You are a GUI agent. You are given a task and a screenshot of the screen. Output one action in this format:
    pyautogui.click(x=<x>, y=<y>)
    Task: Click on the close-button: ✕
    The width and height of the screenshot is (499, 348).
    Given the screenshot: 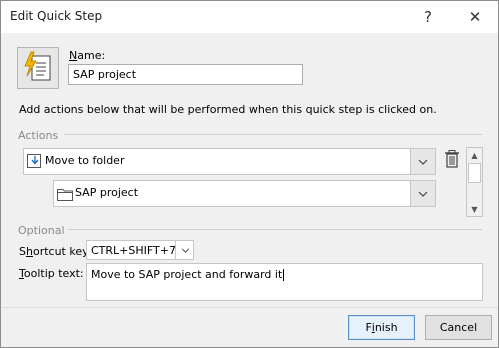 What is the action you would take?
    pyautogui.click(x=475, y=17)
    